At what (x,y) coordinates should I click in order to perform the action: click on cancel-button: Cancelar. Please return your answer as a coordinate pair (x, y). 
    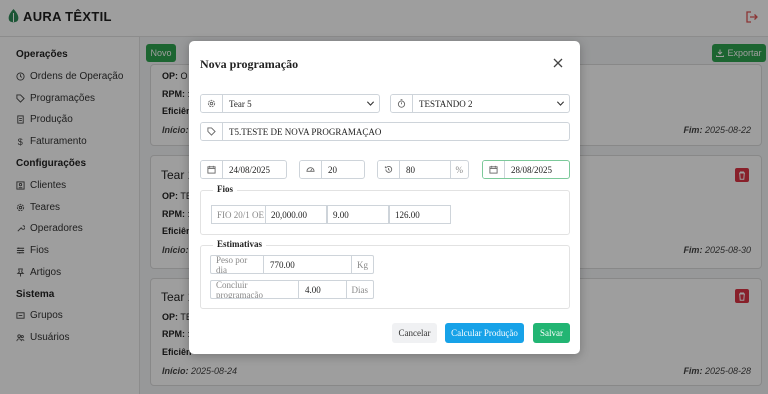
    Looking at the image, I should click on (414, 333).